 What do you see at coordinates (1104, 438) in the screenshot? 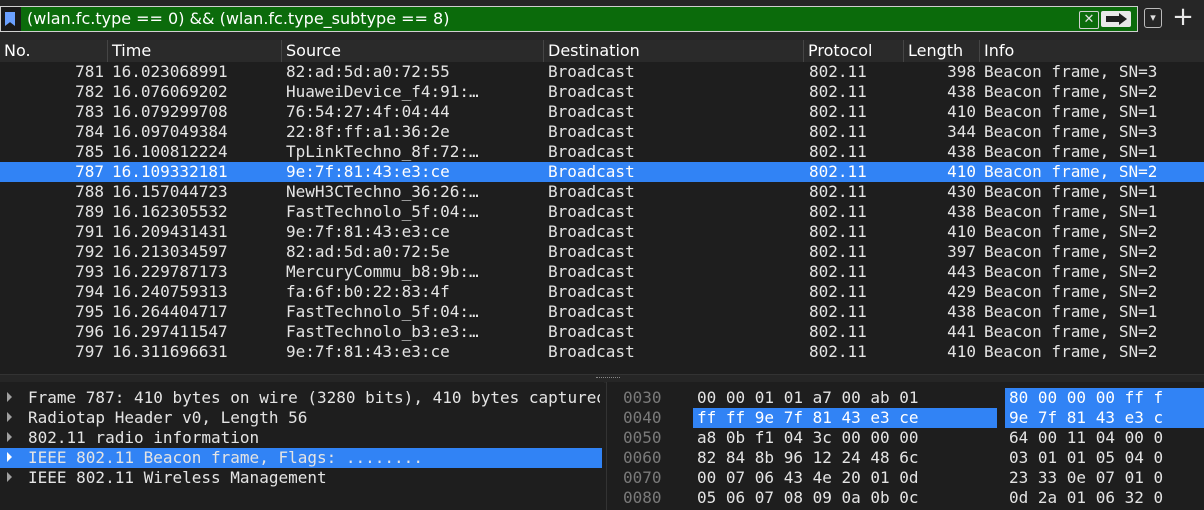
I see `bytes-hex-group-2: 64 00 11 04 00 0` at bounding box center [1104, 438].